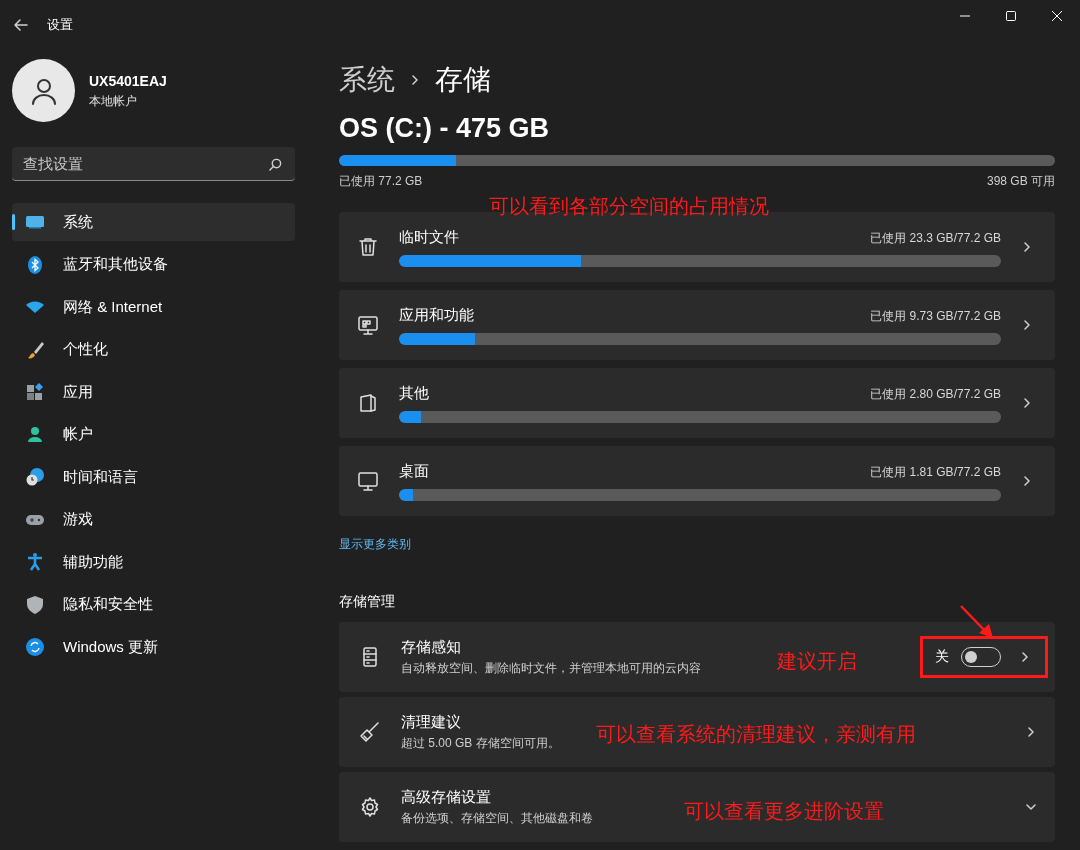 This screenshot has height=850, width=1080. I want to click on nav-item: 应用, so click(153, 392).